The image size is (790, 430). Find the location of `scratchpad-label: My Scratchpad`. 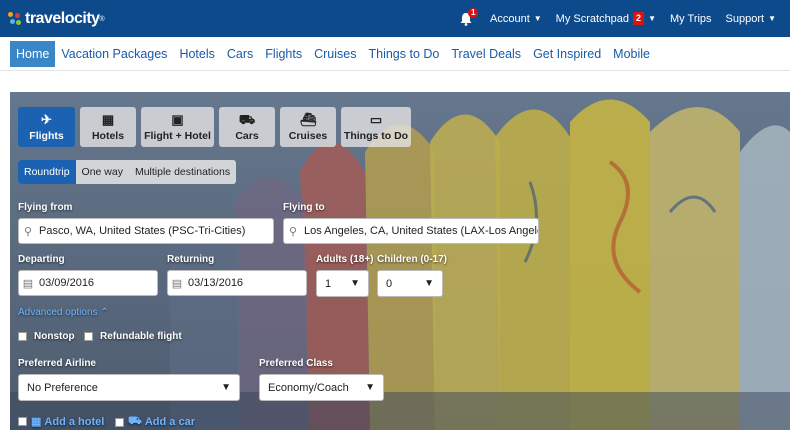

scratchpad-label: My Scratchpad is located at coordinates (592, 18).